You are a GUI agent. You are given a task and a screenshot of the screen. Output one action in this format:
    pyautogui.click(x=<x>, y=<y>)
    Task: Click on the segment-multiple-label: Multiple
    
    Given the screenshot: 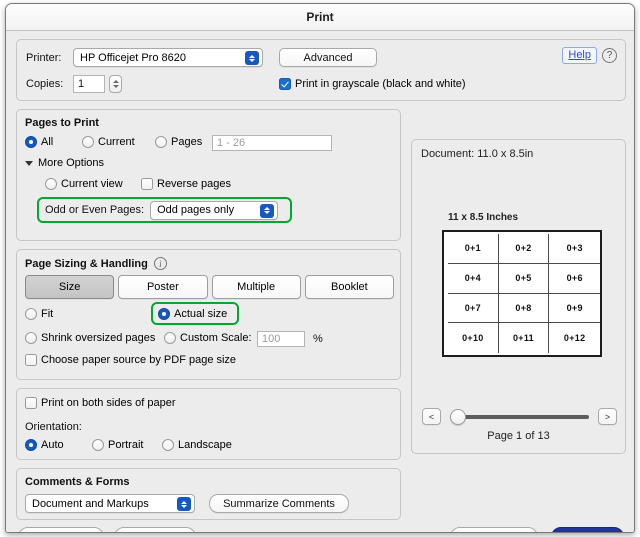 What is the action you would take?
    pyautogui.click(x=256, y=287)
    